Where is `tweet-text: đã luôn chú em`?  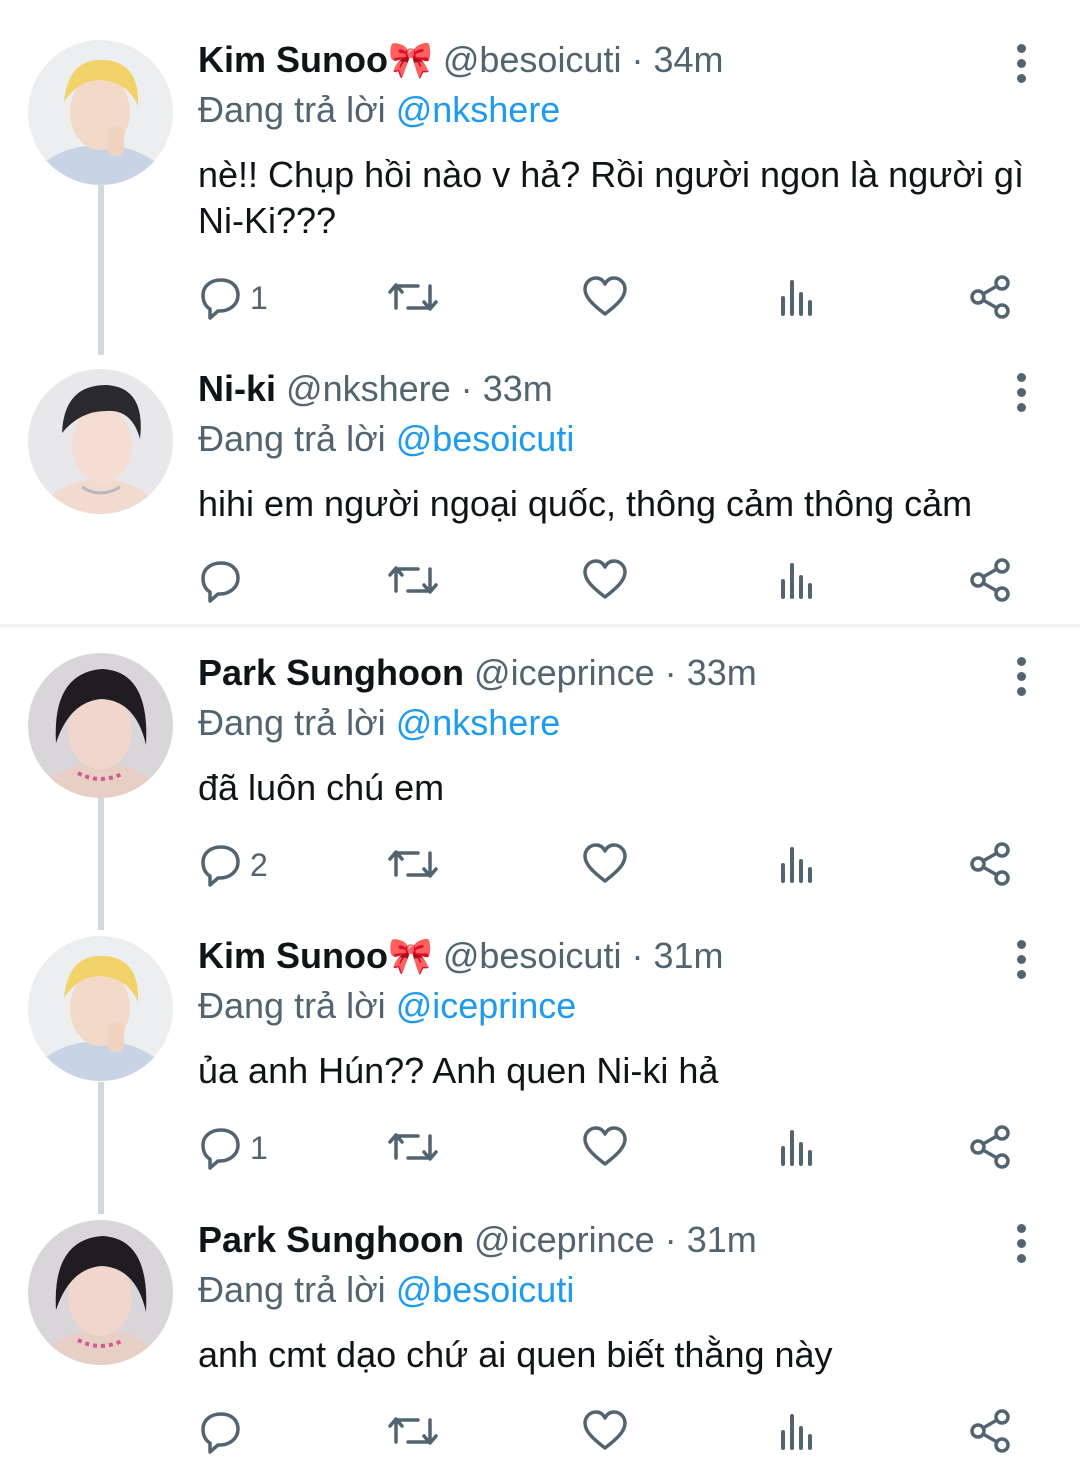
tweet-text: đã luôn chú em is located at coordinates (321, 787).